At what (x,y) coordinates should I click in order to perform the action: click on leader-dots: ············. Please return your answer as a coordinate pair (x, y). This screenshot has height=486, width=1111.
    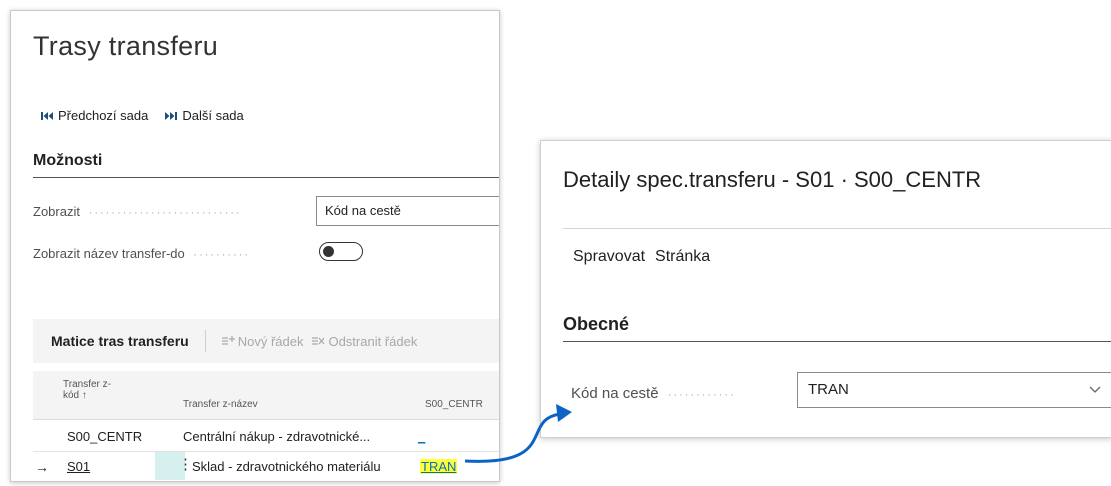
    Looking at the image, I should click on (699, 395).